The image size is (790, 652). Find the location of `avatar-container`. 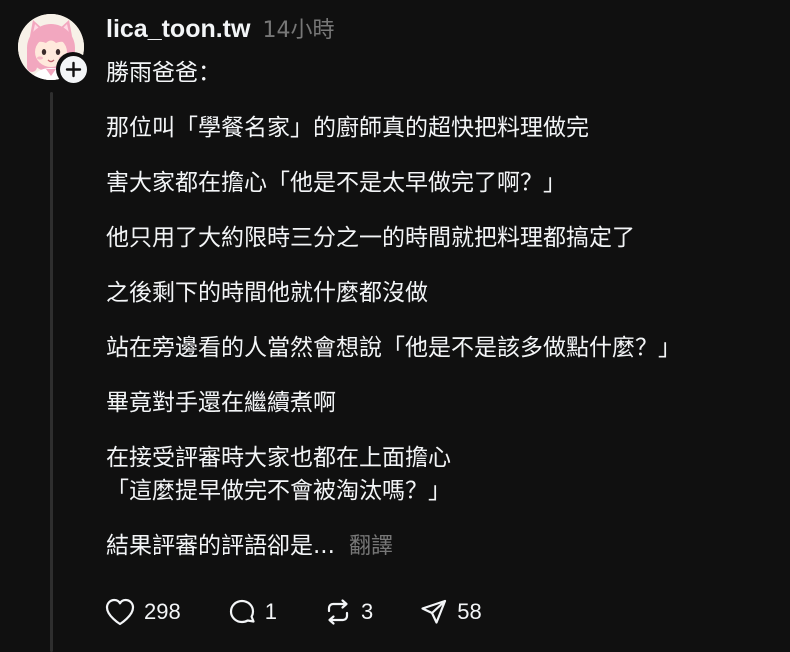

avatar-container is located at coordinates (54, 50).